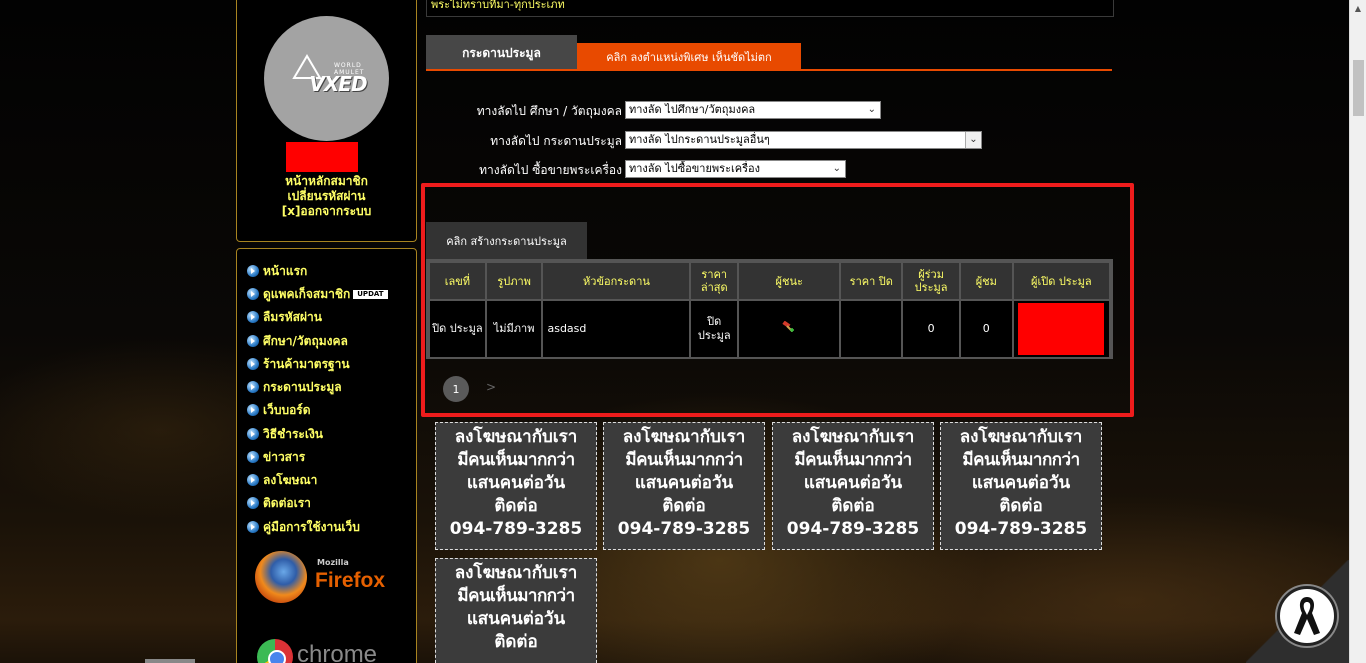 The height and width of the screenshot is (663, 1366). What do you see at coordinates (1061, 281) in the screenshot?
I see `col-header-owner: ผู้เปิด ประมูล` at bounding box center [1061, 281].